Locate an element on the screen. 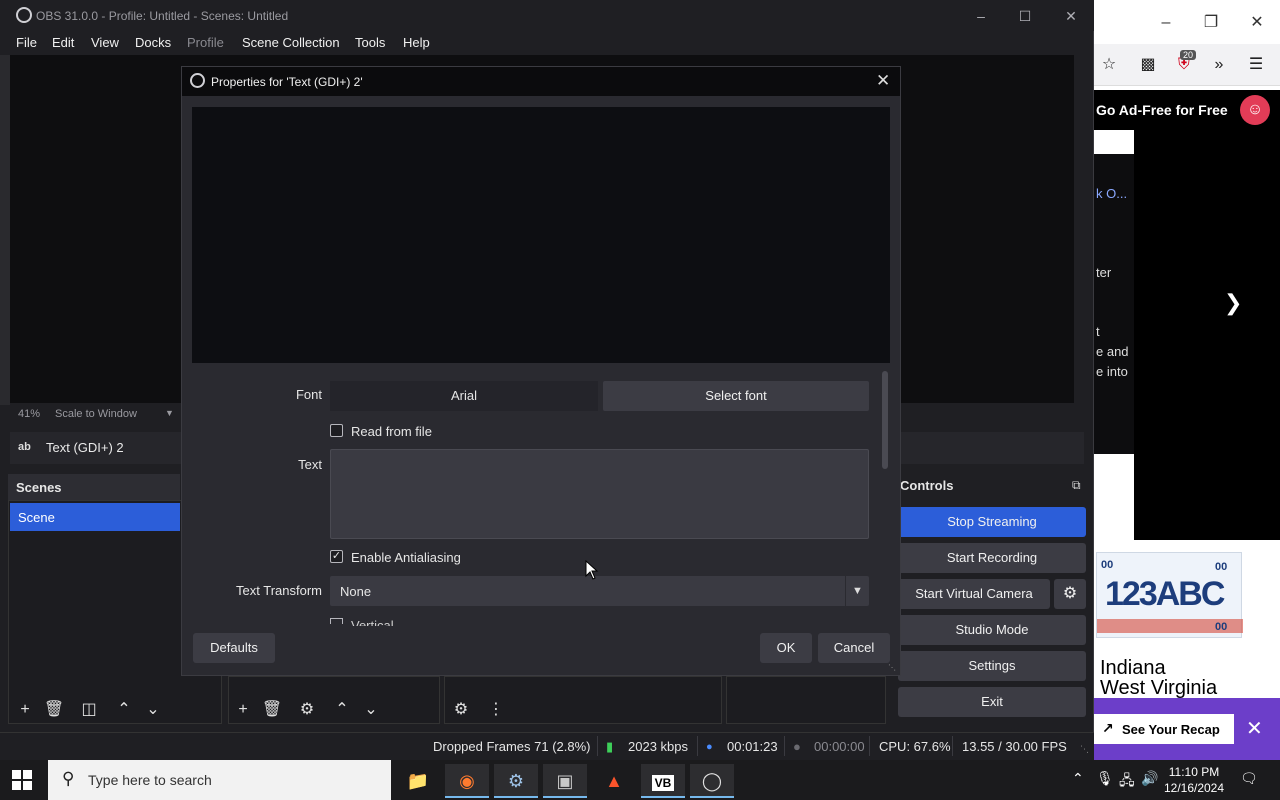  bookmark-star-icon: ☆ is located at coordinates (1109, 65).